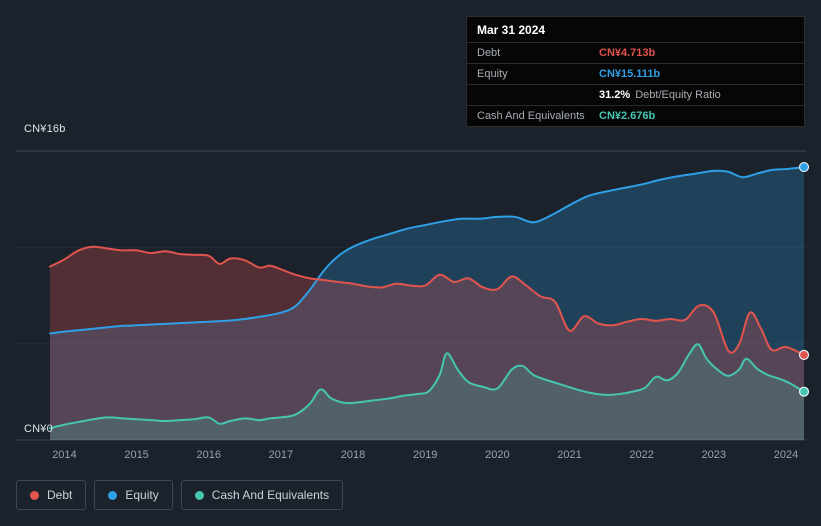 Image resolution: width=821 pixels, height=526 pixels. What do you see at coordinates (627, 116) in the screenshot?
I see `tooltip-cash-value: CN¥2.676b` at bounding box center [627, 116].